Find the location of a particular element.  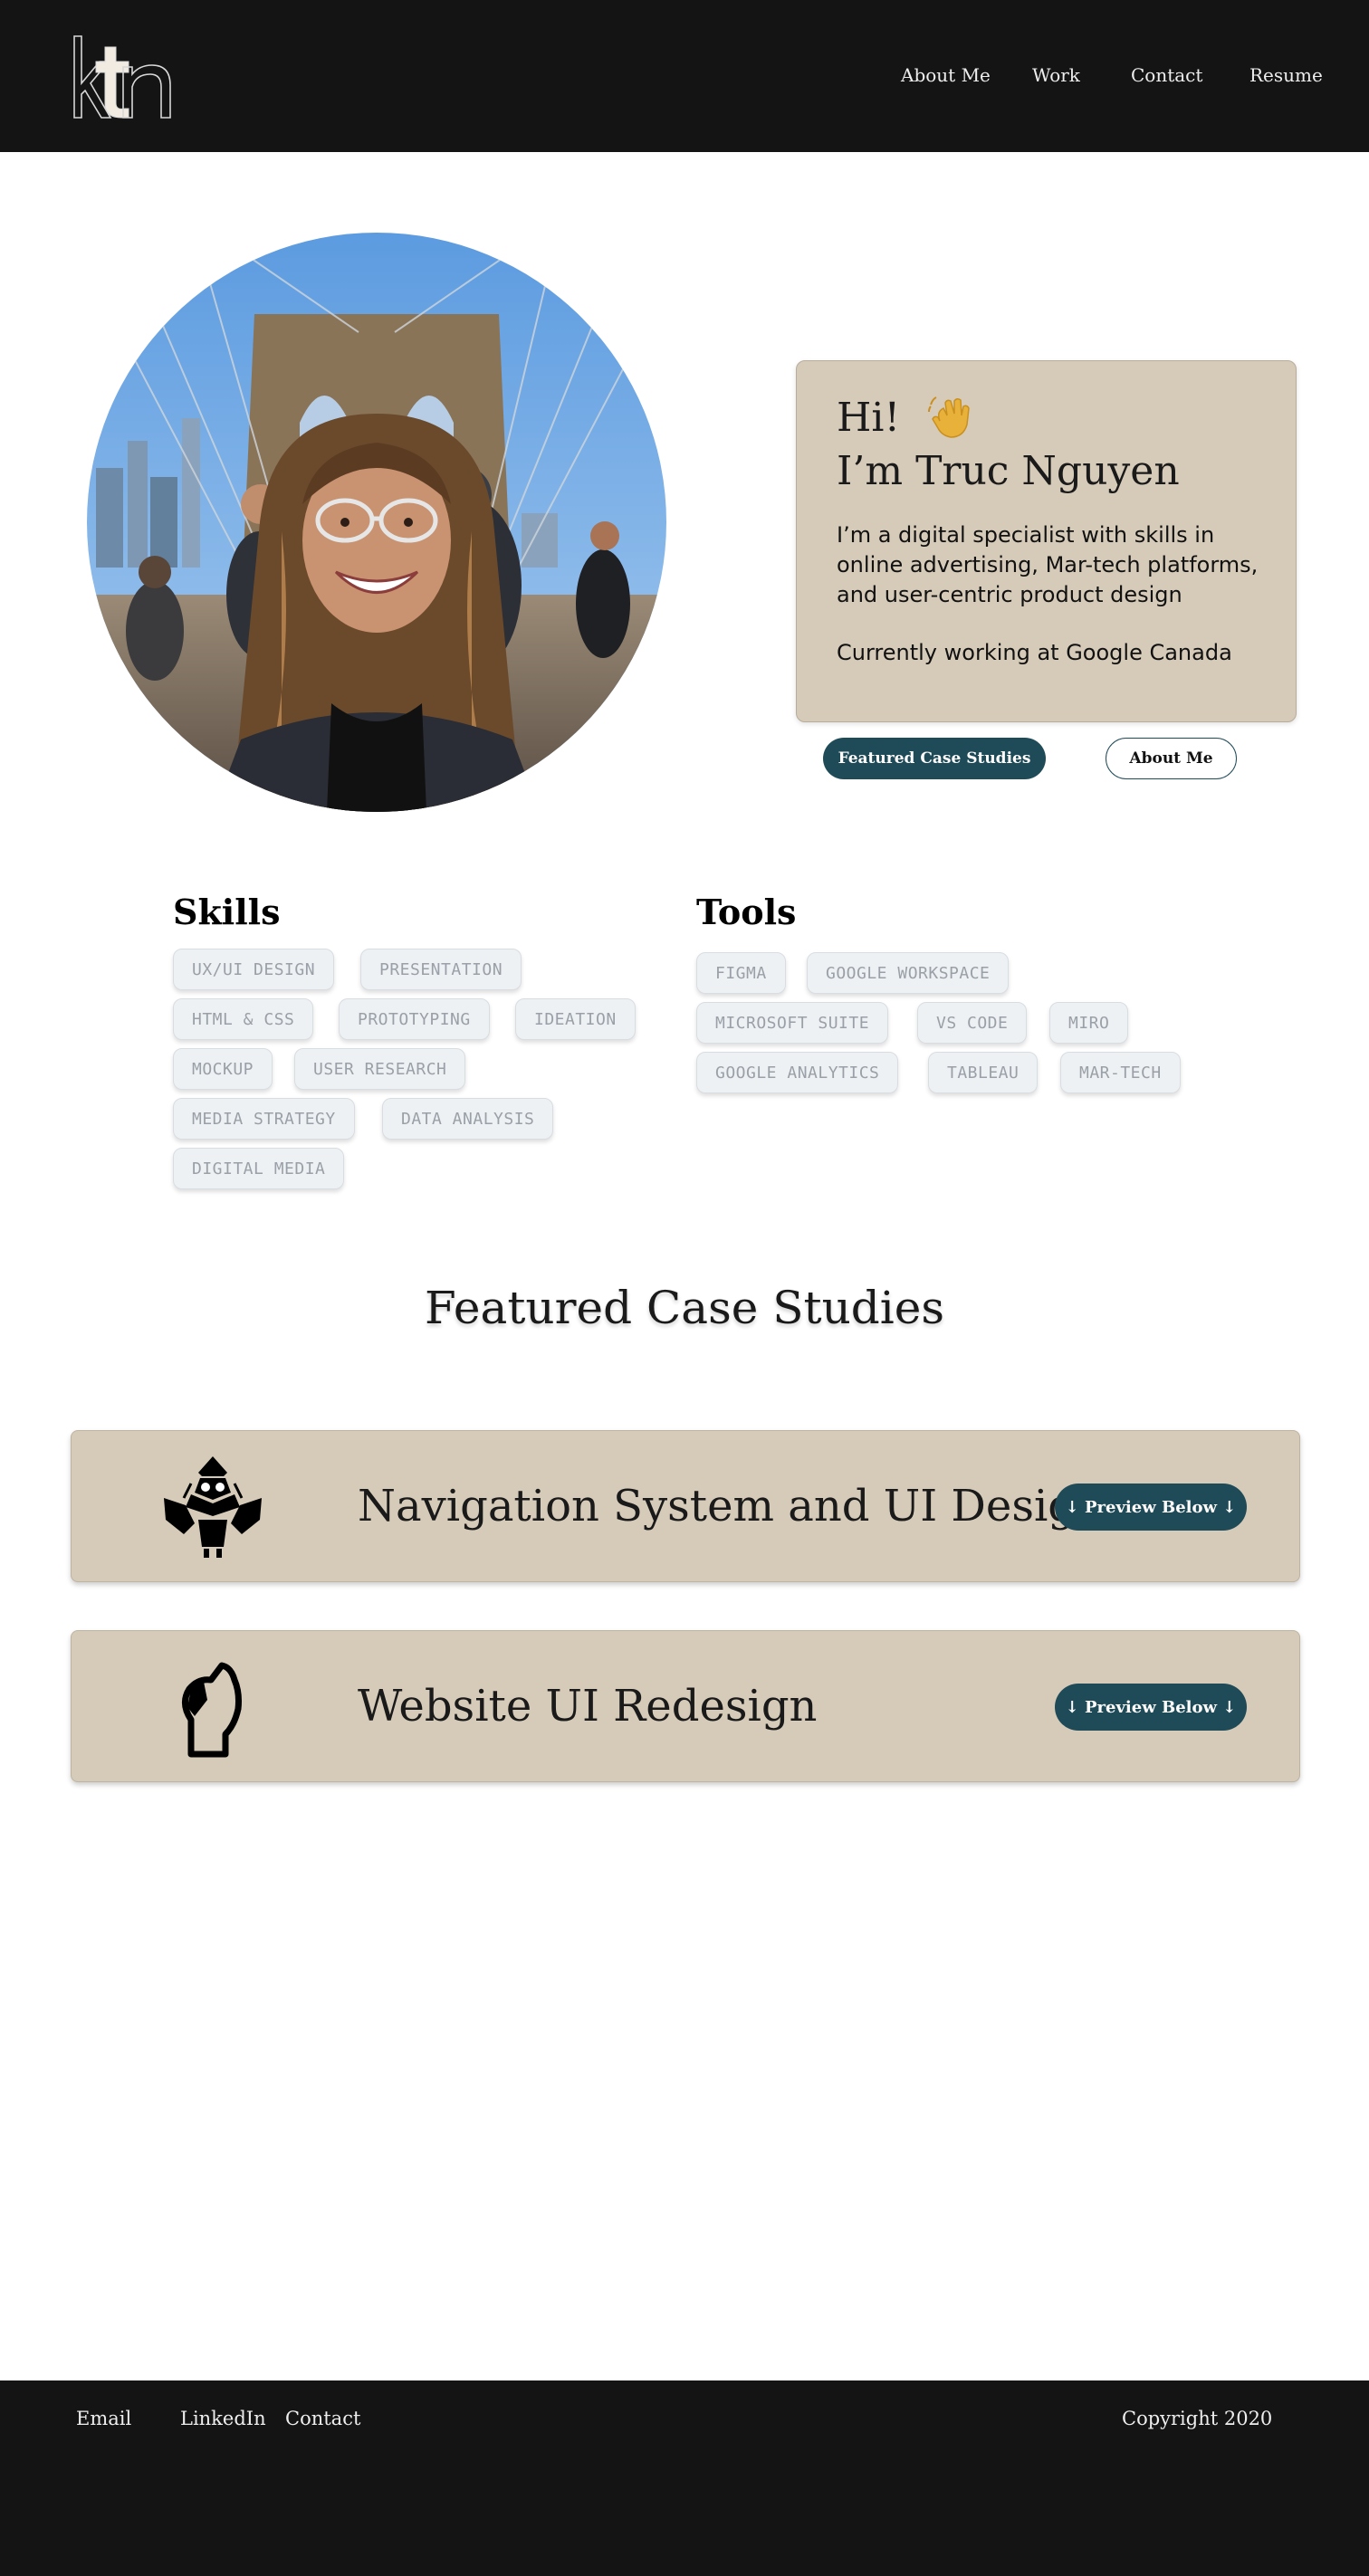

chess-knight-icon is located at coordinates (212, 1707).